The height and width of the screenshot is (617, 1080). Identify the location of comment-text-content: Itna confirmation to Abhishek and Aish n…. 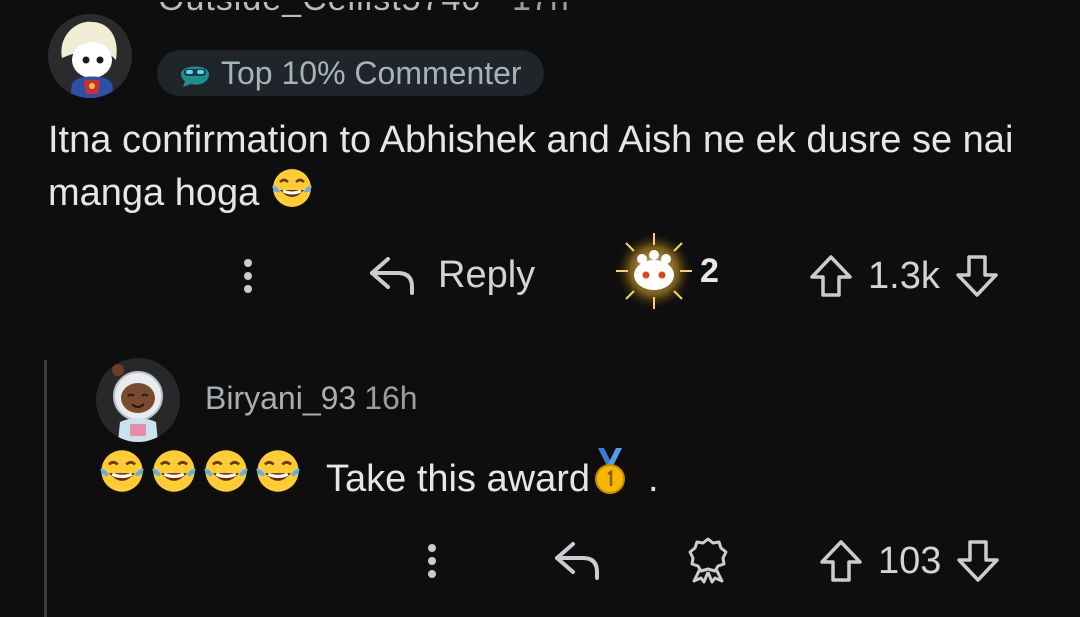
(531, 167).